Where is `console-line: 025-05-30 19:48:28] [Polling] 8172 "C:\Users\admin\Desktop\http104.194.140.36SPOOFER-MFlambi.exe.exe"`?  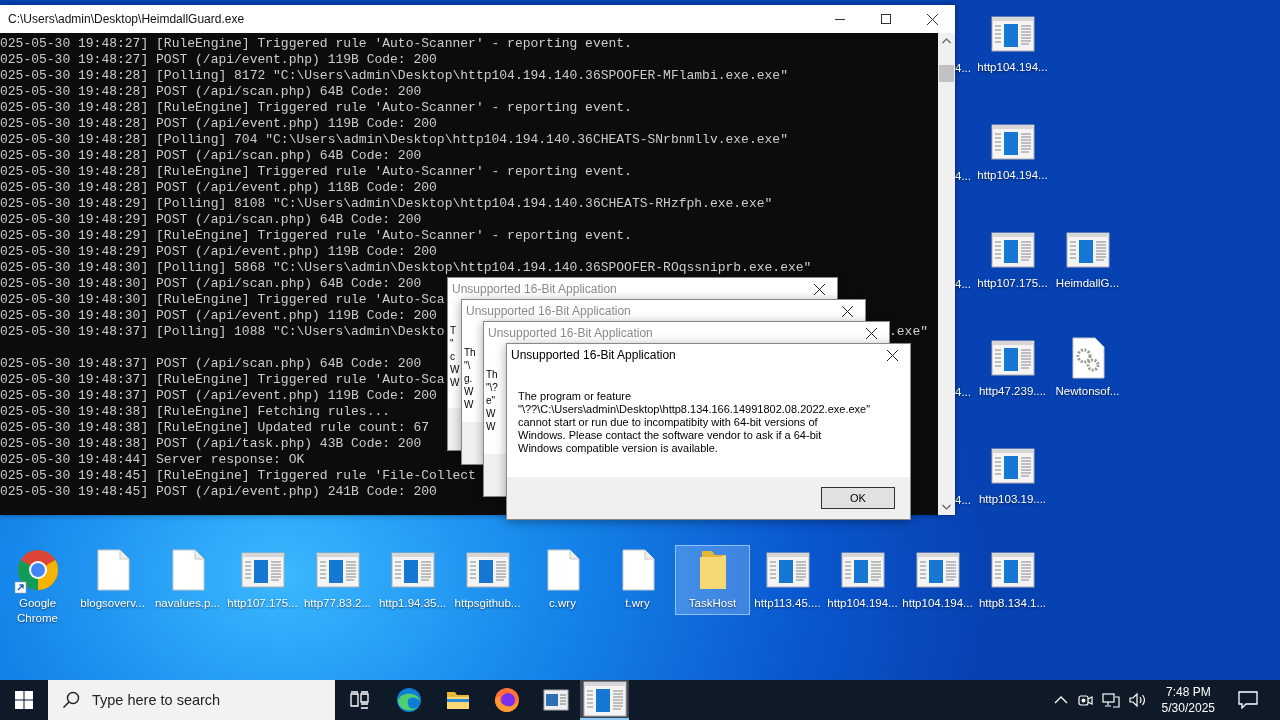
console-line: 025-05-30 19:48:28] [Polling] 8172 "C:\Users\admin\Desktop\http104.194.140.36SPOOFER-MFlambi.exe.exe" is located at coordinates (394, 76).